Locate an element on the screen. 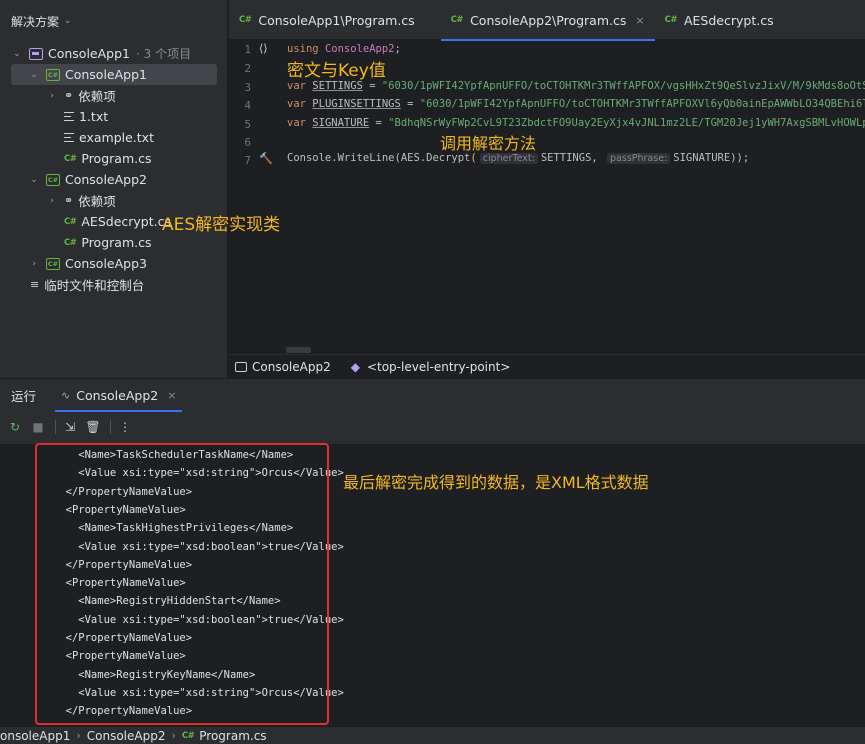 The image size is (865, 744). line-number: 2 is located at coordinates (247, 68).